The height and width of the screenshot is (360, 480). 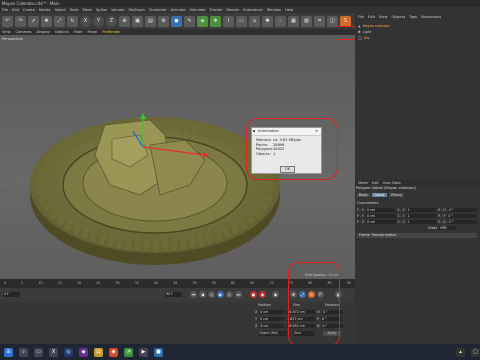 I want to click on coord-pos-y: 0 cm, so click(x=272, y=319).